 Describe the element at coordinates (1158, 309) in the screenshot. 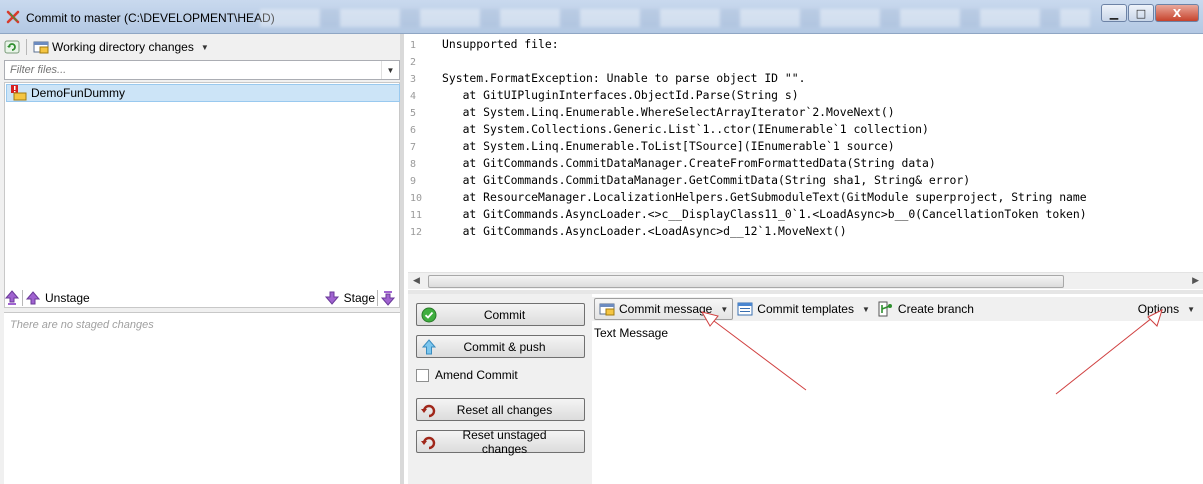

I see `options-label: Options` at that location.